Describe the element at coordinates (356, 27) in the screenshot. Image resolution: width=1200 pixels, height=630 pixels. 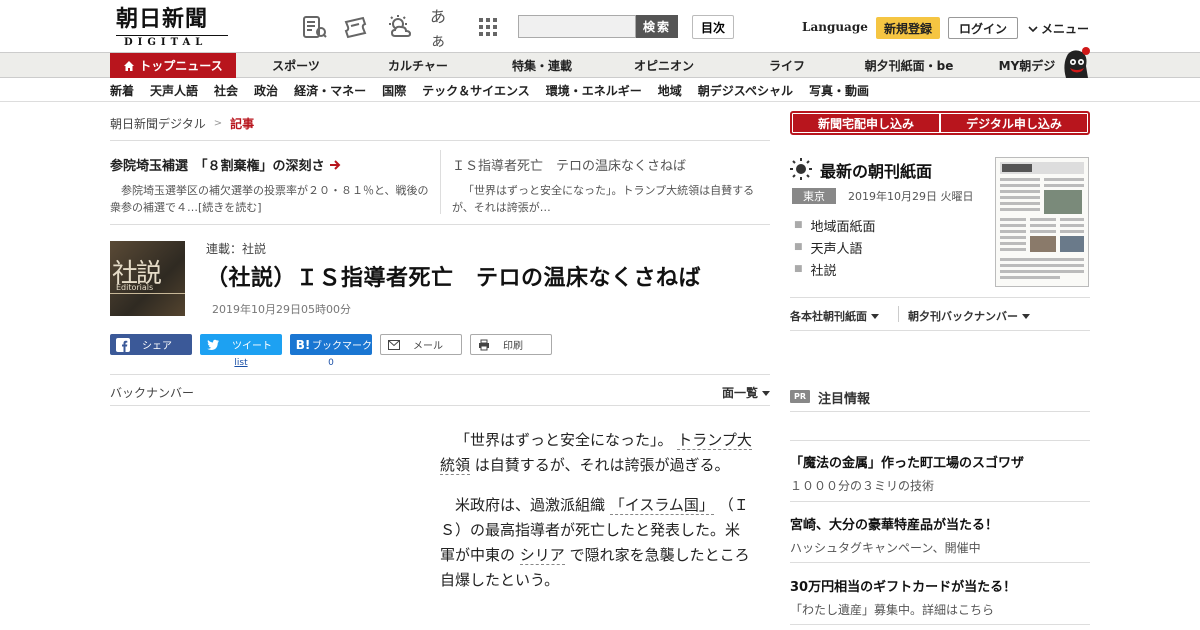
I see `ticket-icon` at that location.